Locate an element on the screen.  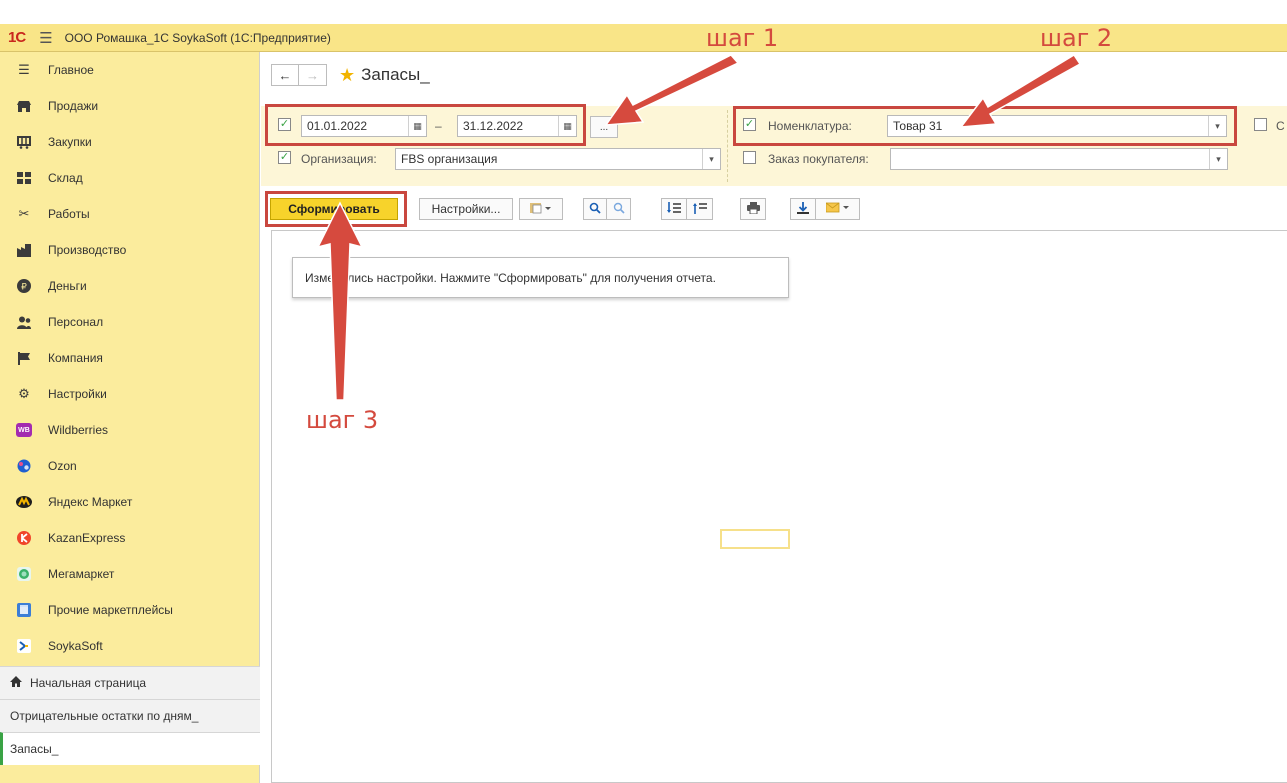
forward-button: → is located at coordinates (313, 75).